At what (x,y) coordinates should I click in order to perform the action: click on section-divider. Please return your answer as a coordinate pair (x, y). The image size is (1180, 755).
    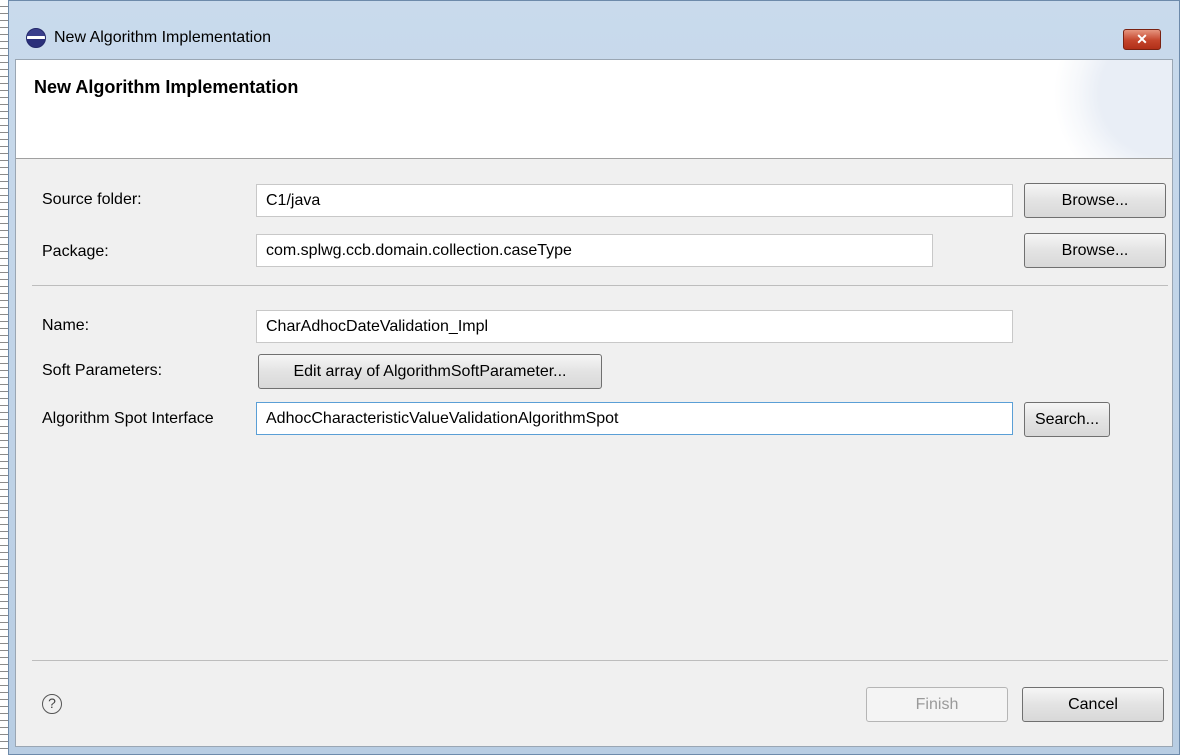
    Looking at the image, I should click on (600, 285).